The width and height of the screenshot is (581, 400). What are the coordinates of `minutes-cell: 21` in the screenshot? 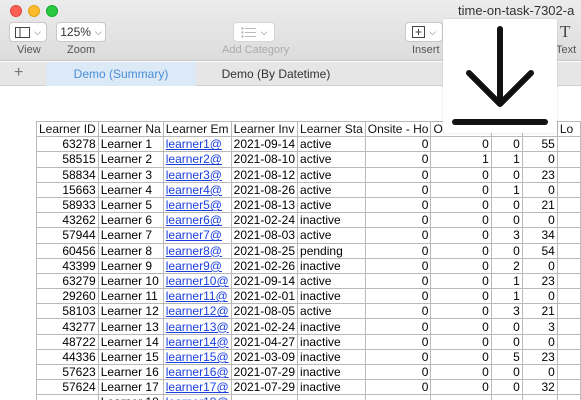 It's located at (539, 205).